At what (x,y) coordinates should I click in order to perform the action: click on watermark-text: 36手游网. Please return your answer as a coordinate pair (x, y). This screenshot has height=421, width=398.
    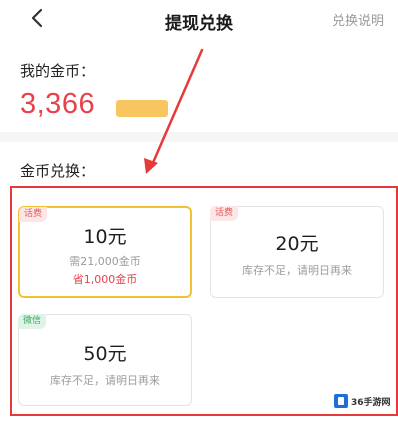
    Looking at the image, I should click on (371, 402).